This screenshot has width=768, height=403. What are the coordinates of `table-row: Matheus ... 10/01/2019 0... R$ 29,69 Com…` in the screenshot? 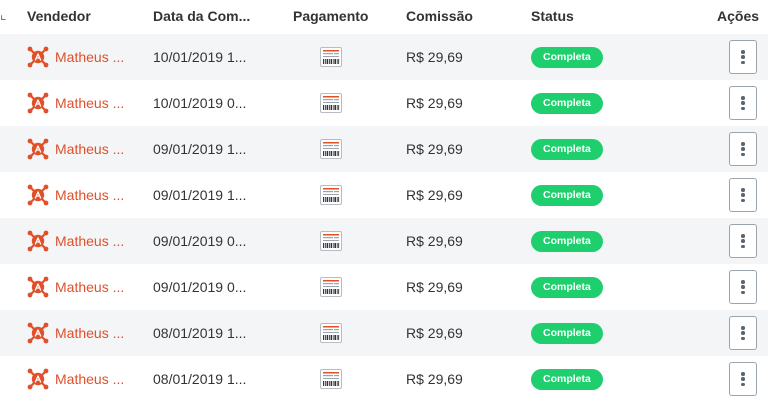 It's located at (384, 103).